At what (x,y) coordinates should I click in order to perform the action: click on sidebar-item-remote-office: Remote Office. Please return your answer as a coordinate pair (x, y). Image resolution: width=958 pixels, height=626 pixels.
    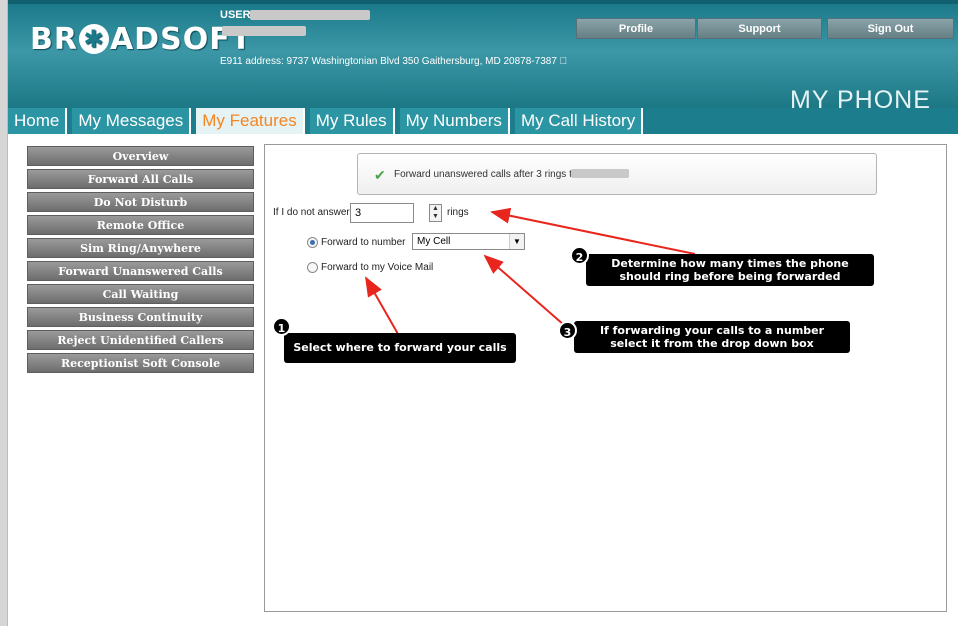
    Looking at the image, I should click on (140, 225).